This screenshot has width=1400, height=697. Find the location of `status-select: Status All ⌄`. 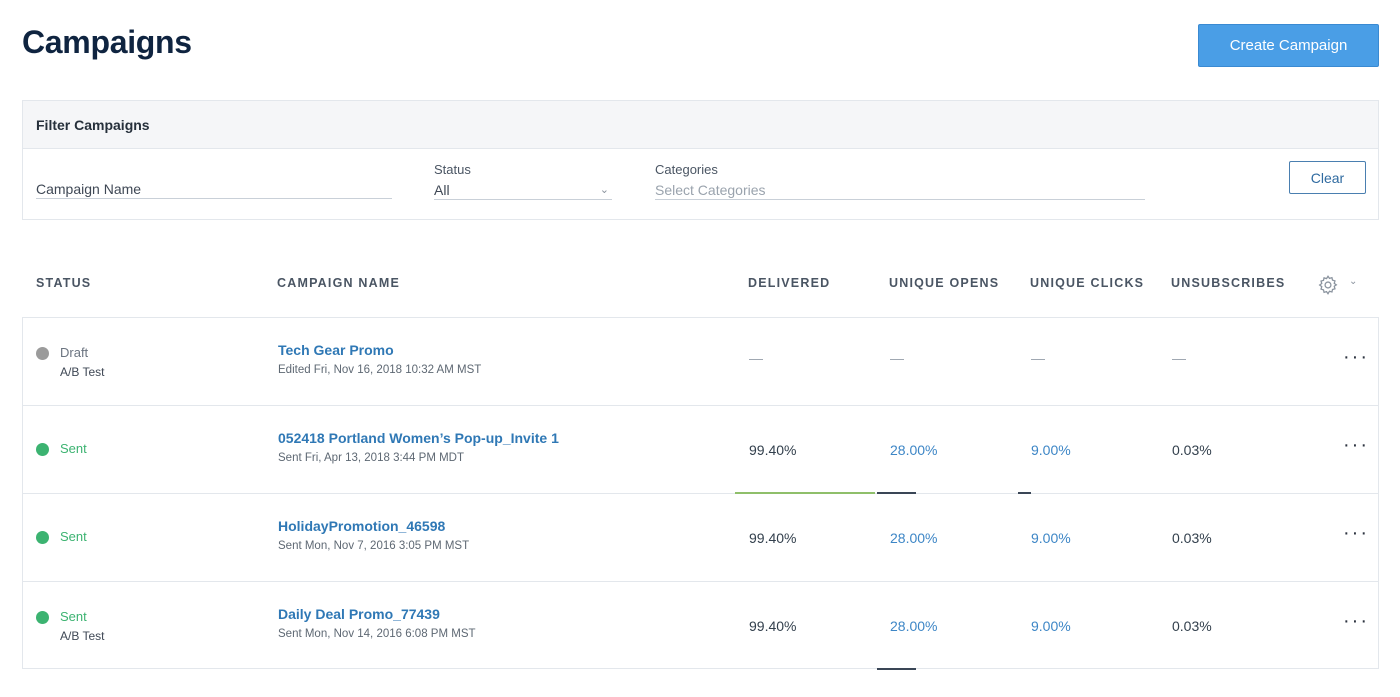

status-select: Status All ⌄ is located at coordinates (523, 181).